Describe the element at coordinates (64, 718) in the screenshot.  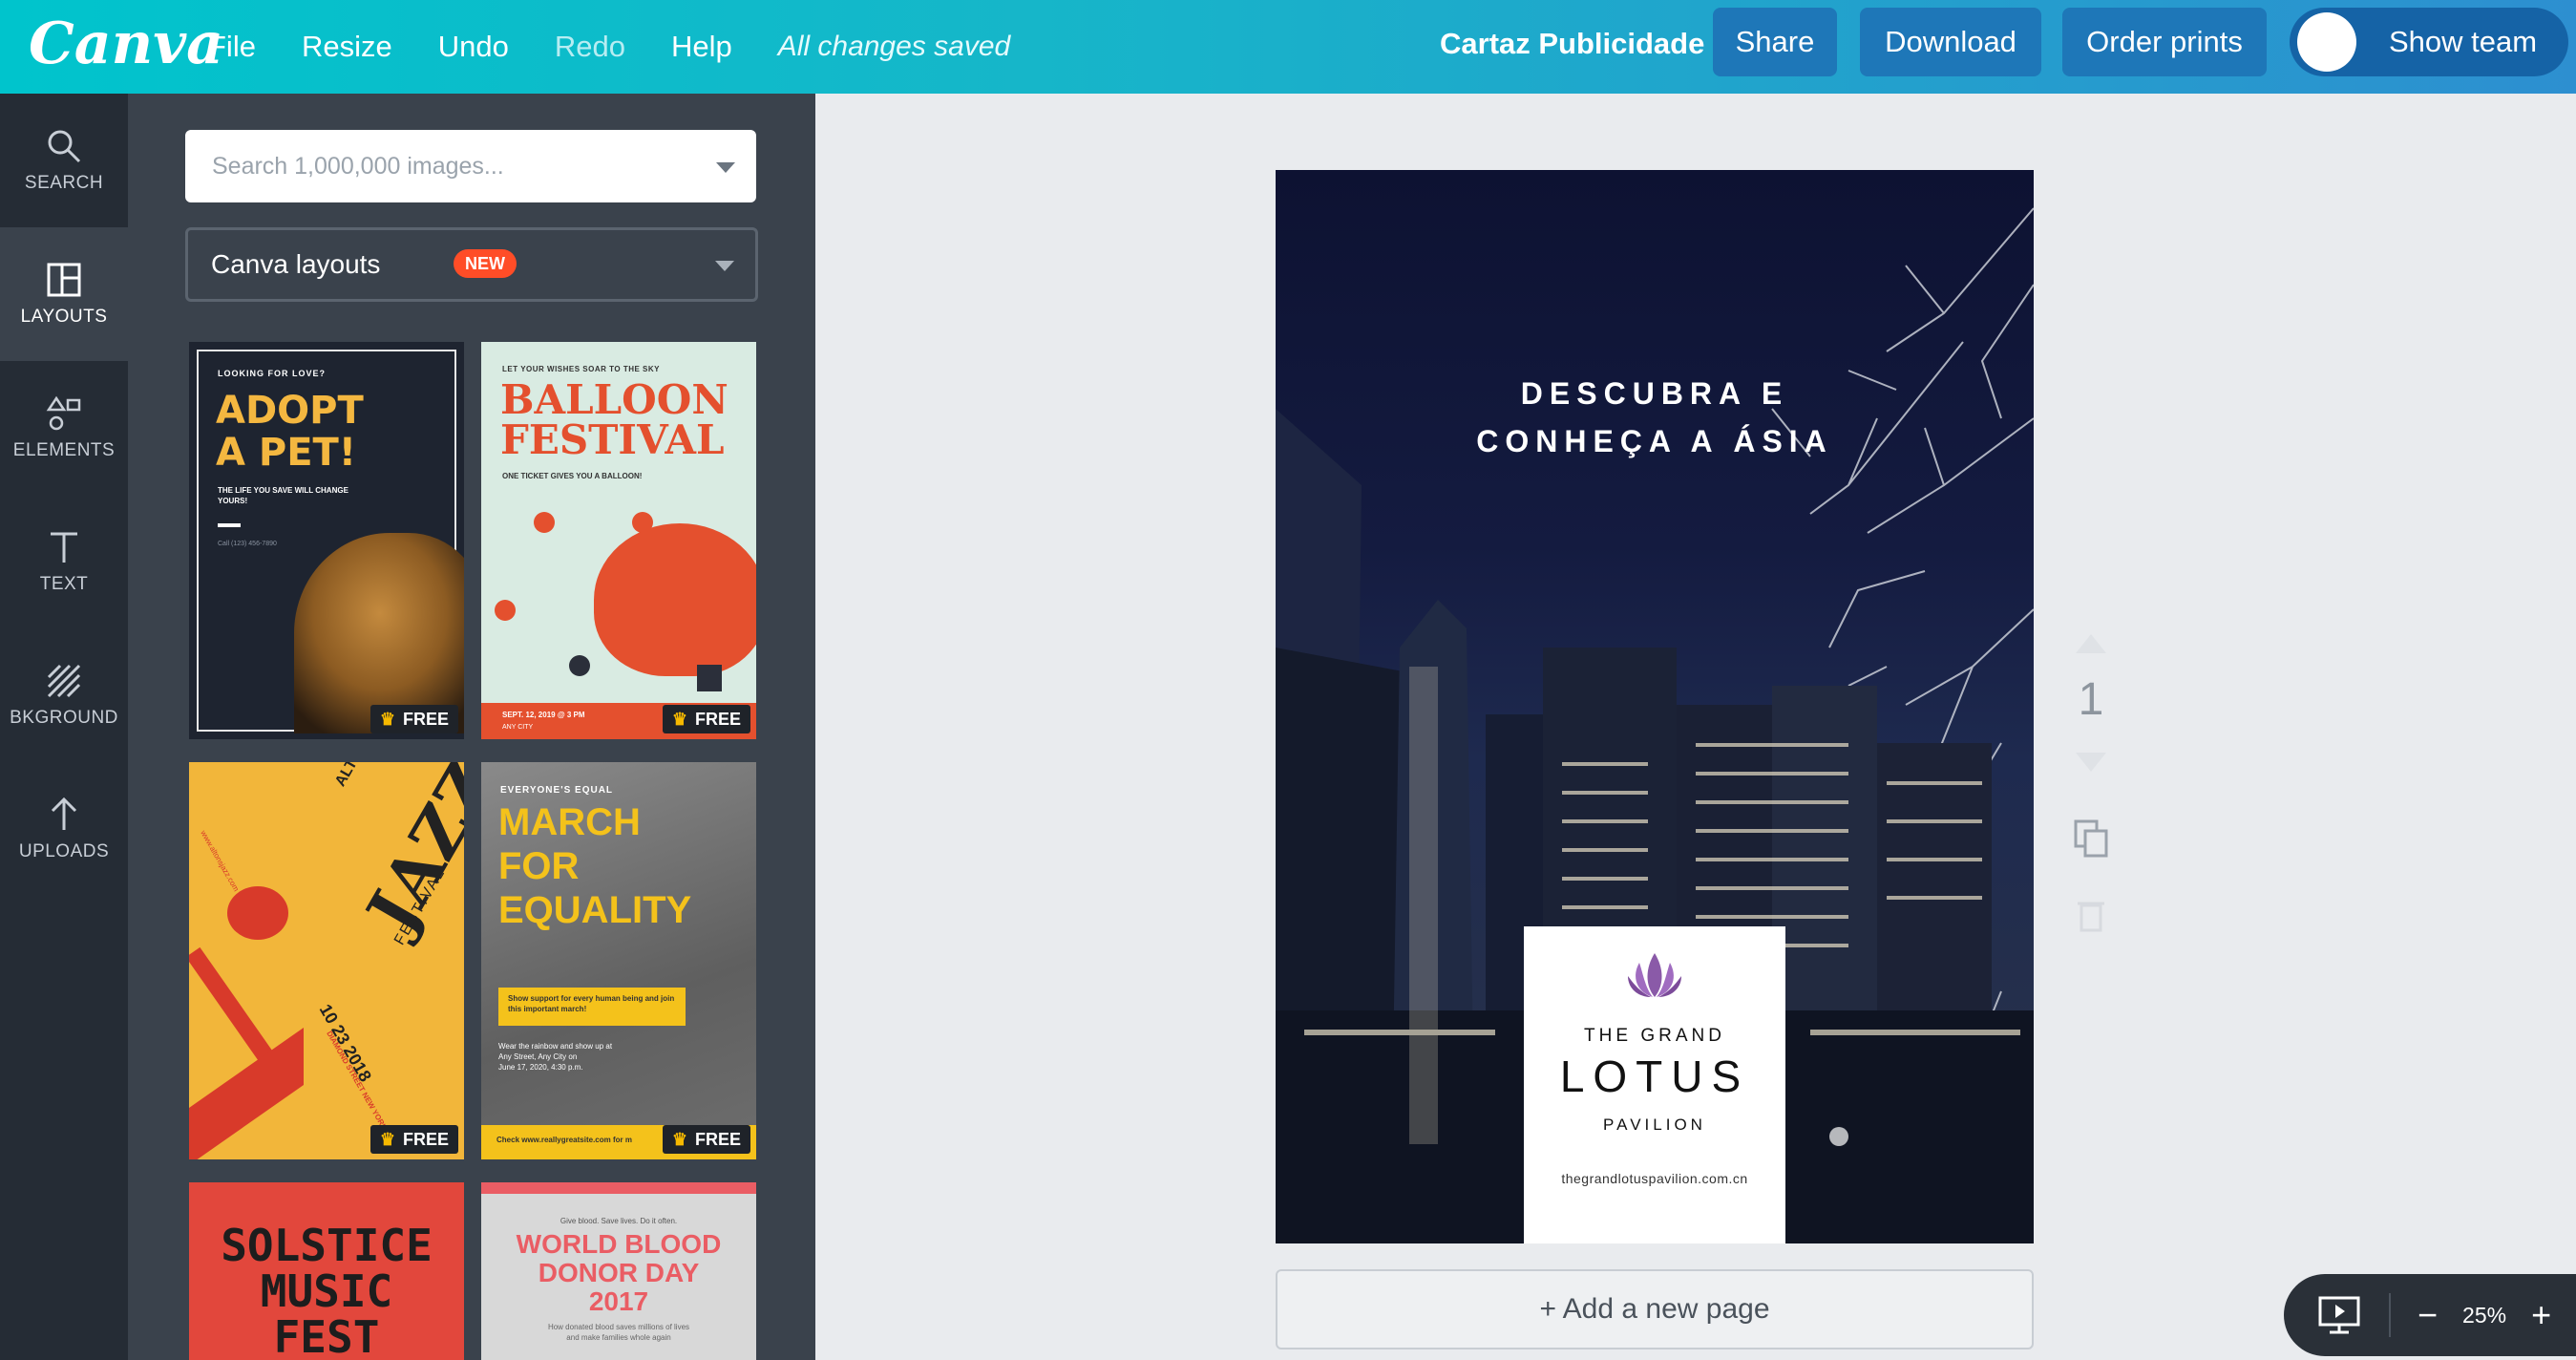
I see `rail-label: BKGROUND` at that location.